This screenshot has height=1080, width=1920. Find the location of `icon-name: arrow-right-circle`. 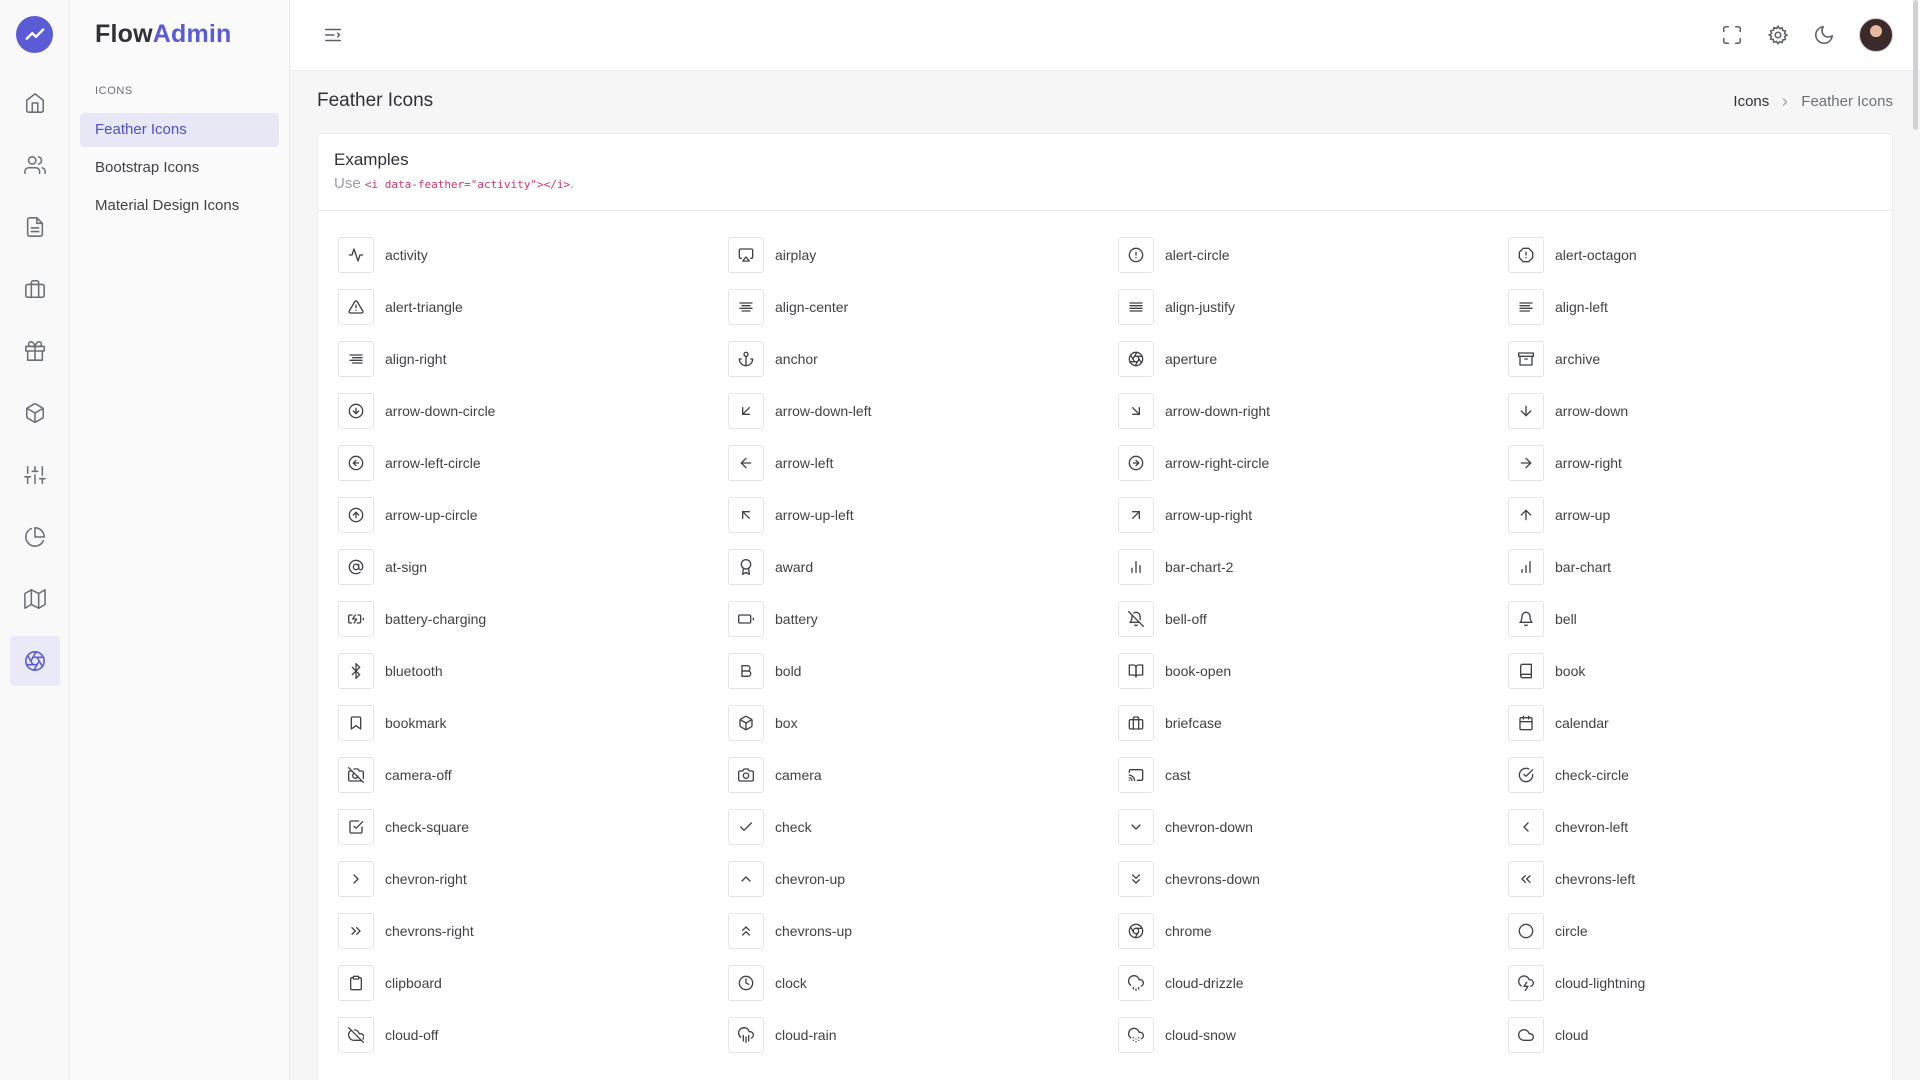

icon-name: arrow-right-circle is located at coordinates (1217, 463).